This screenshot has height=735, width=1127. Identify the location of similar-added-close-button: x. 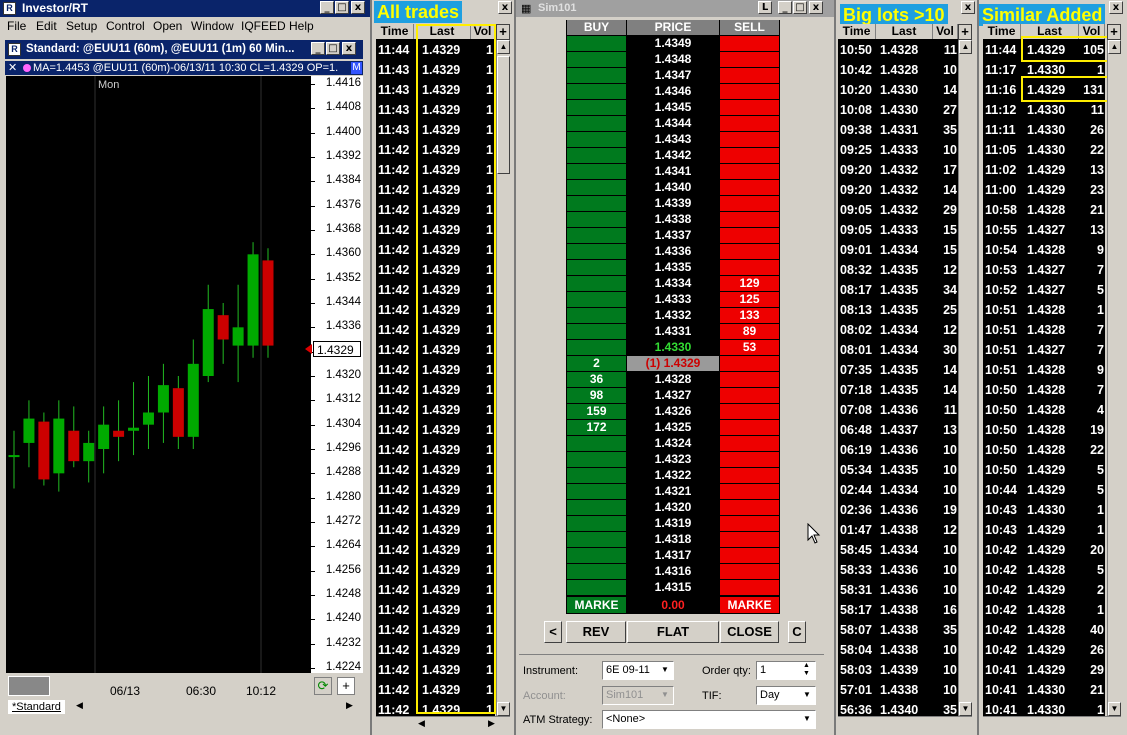
(1116, 7).